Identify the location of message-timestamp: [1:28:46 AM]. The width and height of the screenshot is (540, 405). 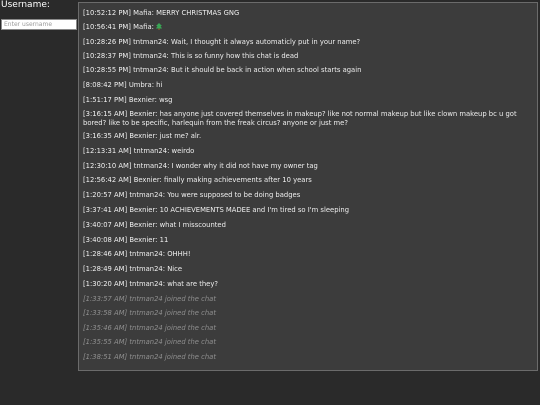
(105, 254).